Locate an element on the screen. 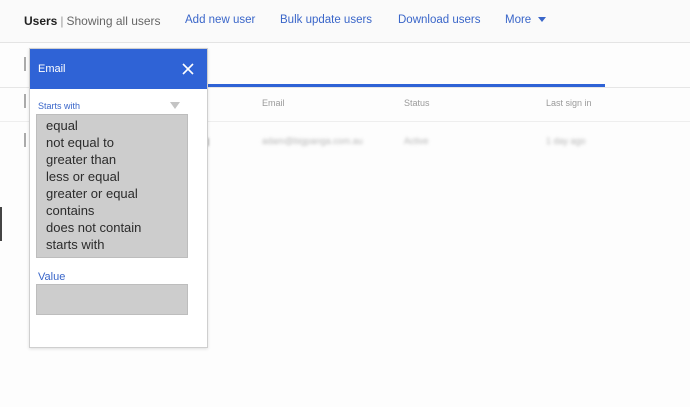 This screenshot has height=407, width=690. column-header-last-sign-in: Last sign in is located at coordinates (569, 103).